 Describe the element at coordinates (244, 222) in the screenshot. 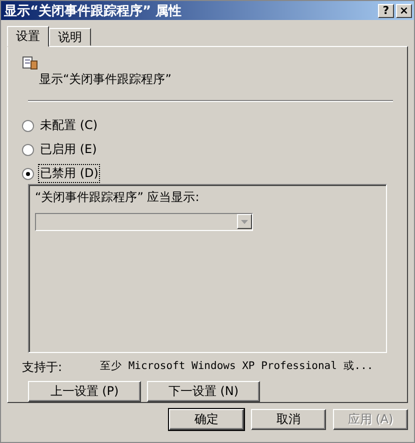

I see `caret-icon` at that location.